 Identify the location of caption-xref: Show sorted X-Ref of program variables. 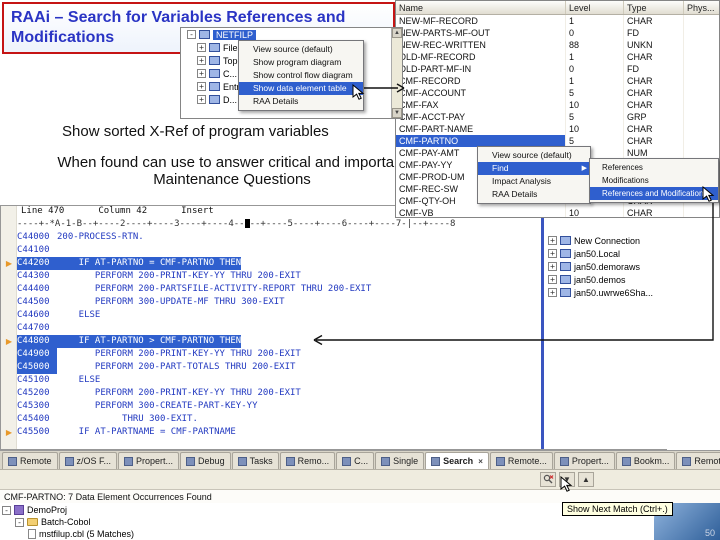
(195, 131).